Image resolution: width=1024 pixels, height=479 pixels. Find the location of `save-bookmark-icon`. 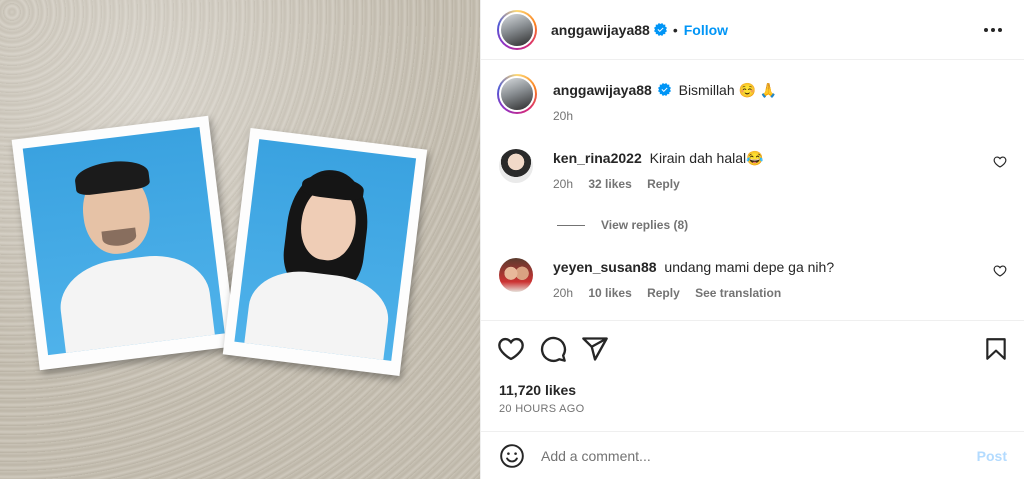

save-bookmark-icon is located at coordinates (996, 349).